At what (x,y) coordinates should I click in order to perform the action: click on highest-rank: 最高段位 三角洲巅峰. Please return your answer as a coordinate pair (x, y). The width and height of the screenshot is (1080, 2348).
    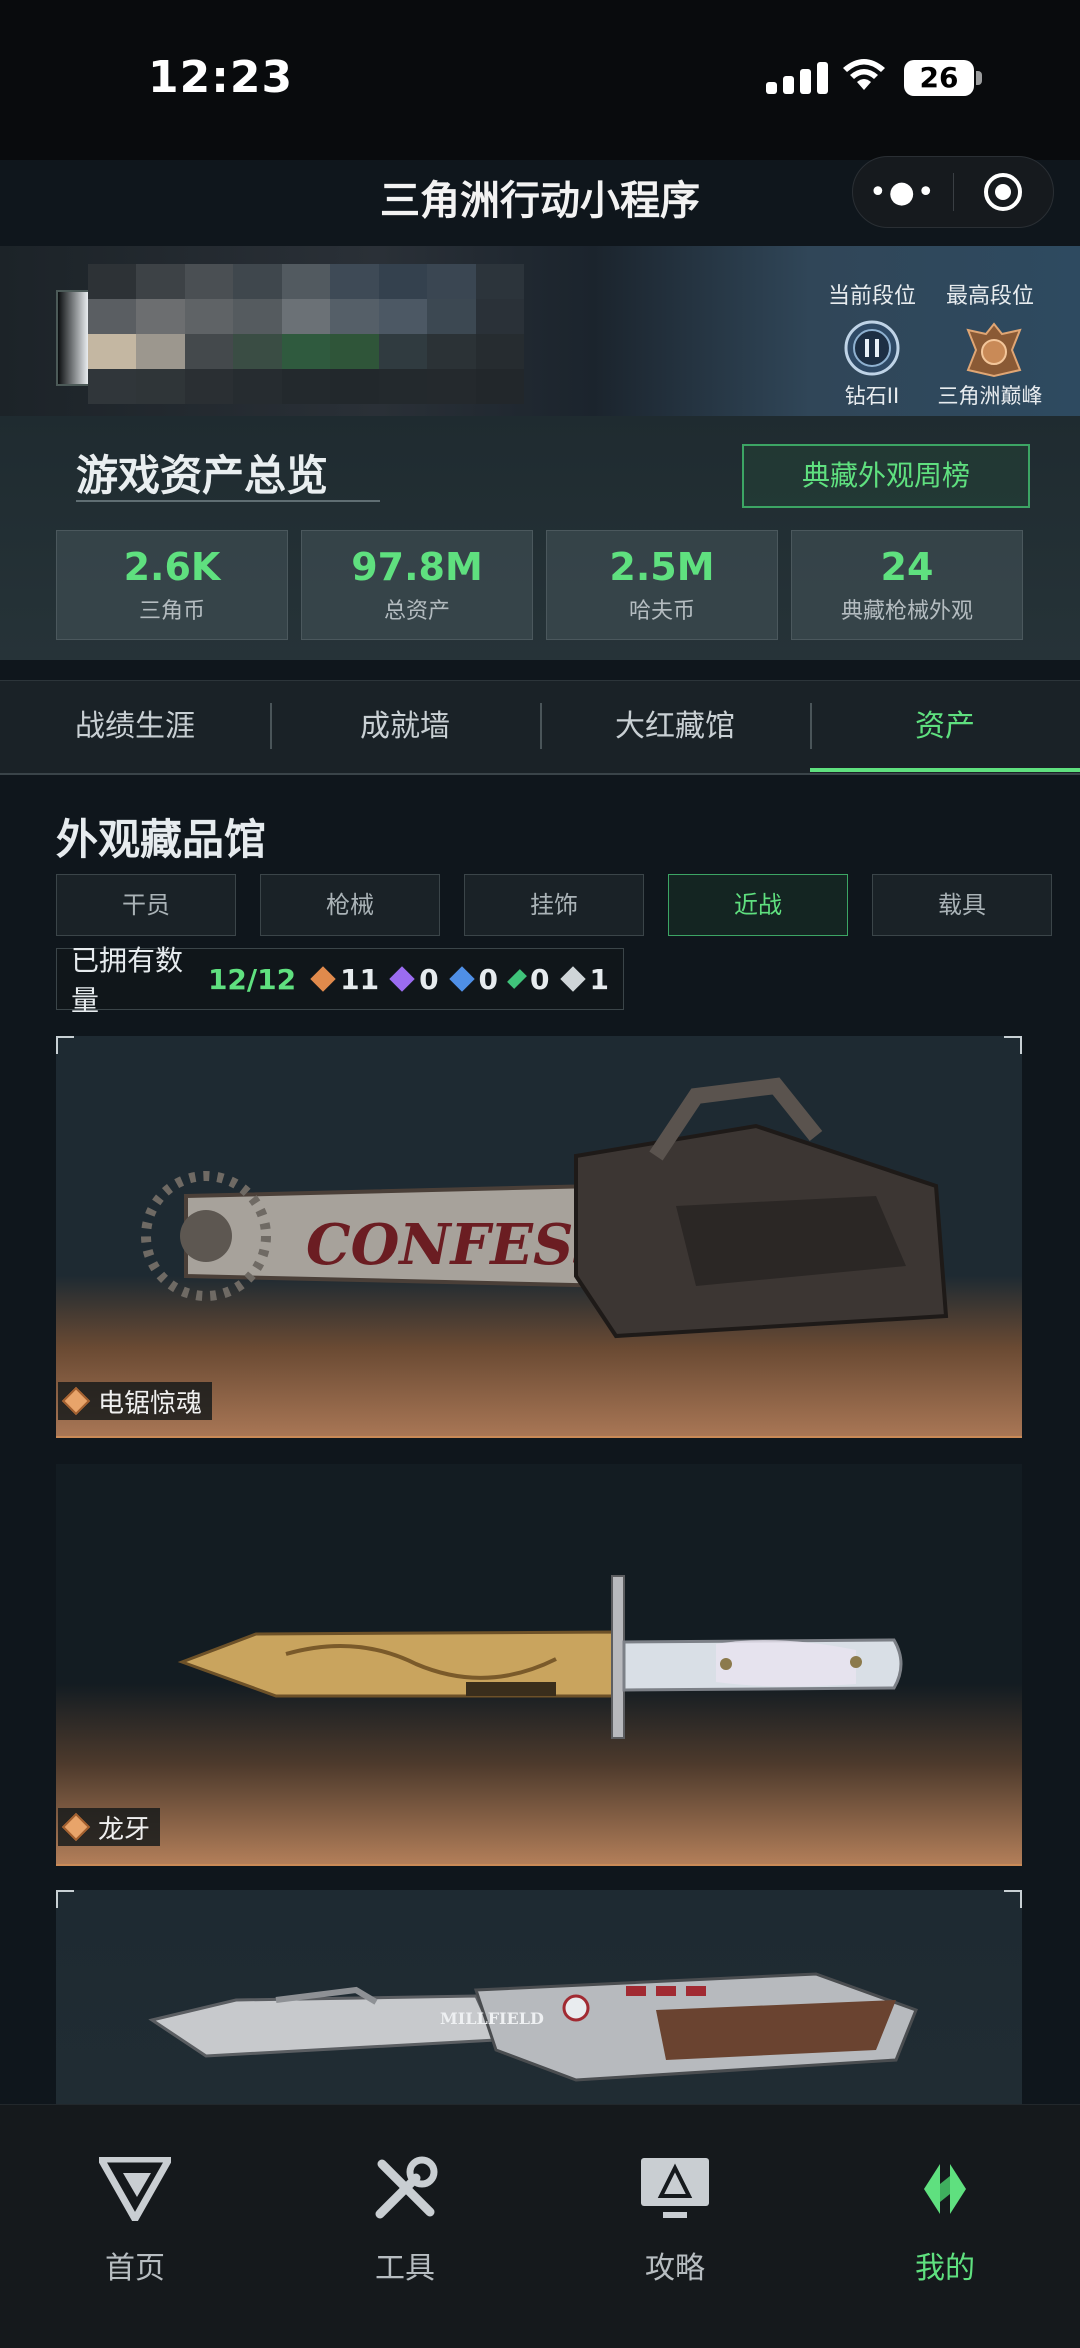
    Looking at the image, I should click on (990, 344).